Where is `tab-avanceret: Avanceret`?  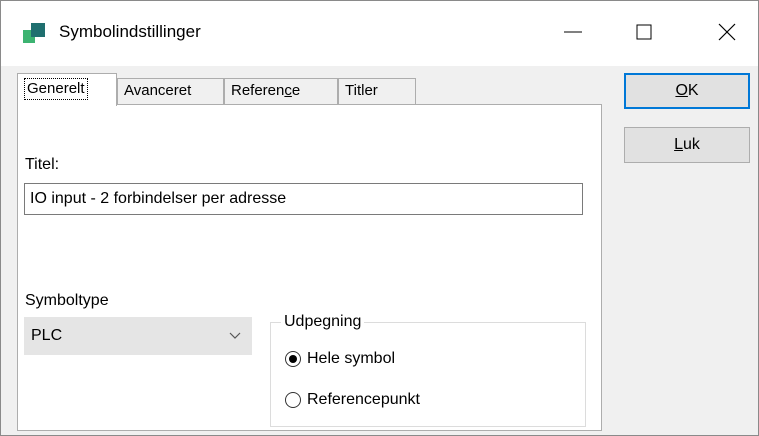 tab-avanceret: Avanceret is located at coordinates (170, 91).